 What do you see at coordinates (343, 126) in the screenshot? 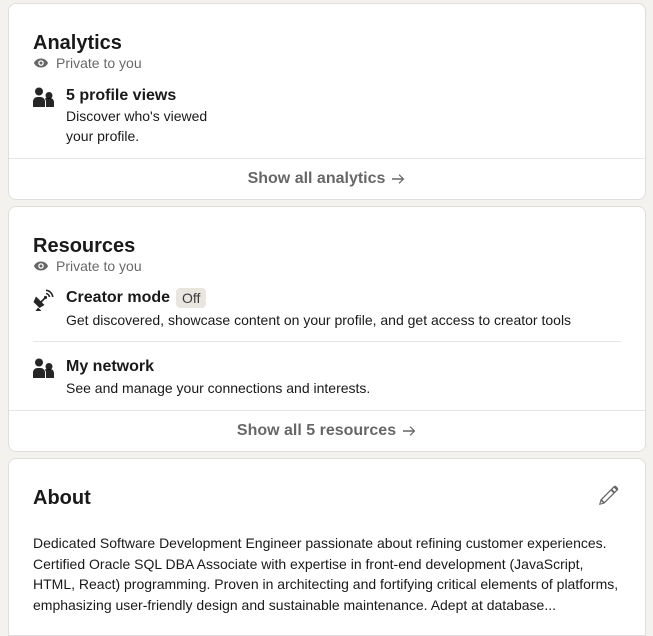
I see `profile-views-desc: Discover who's viewed your profile.` at bounding box center [343, 126].